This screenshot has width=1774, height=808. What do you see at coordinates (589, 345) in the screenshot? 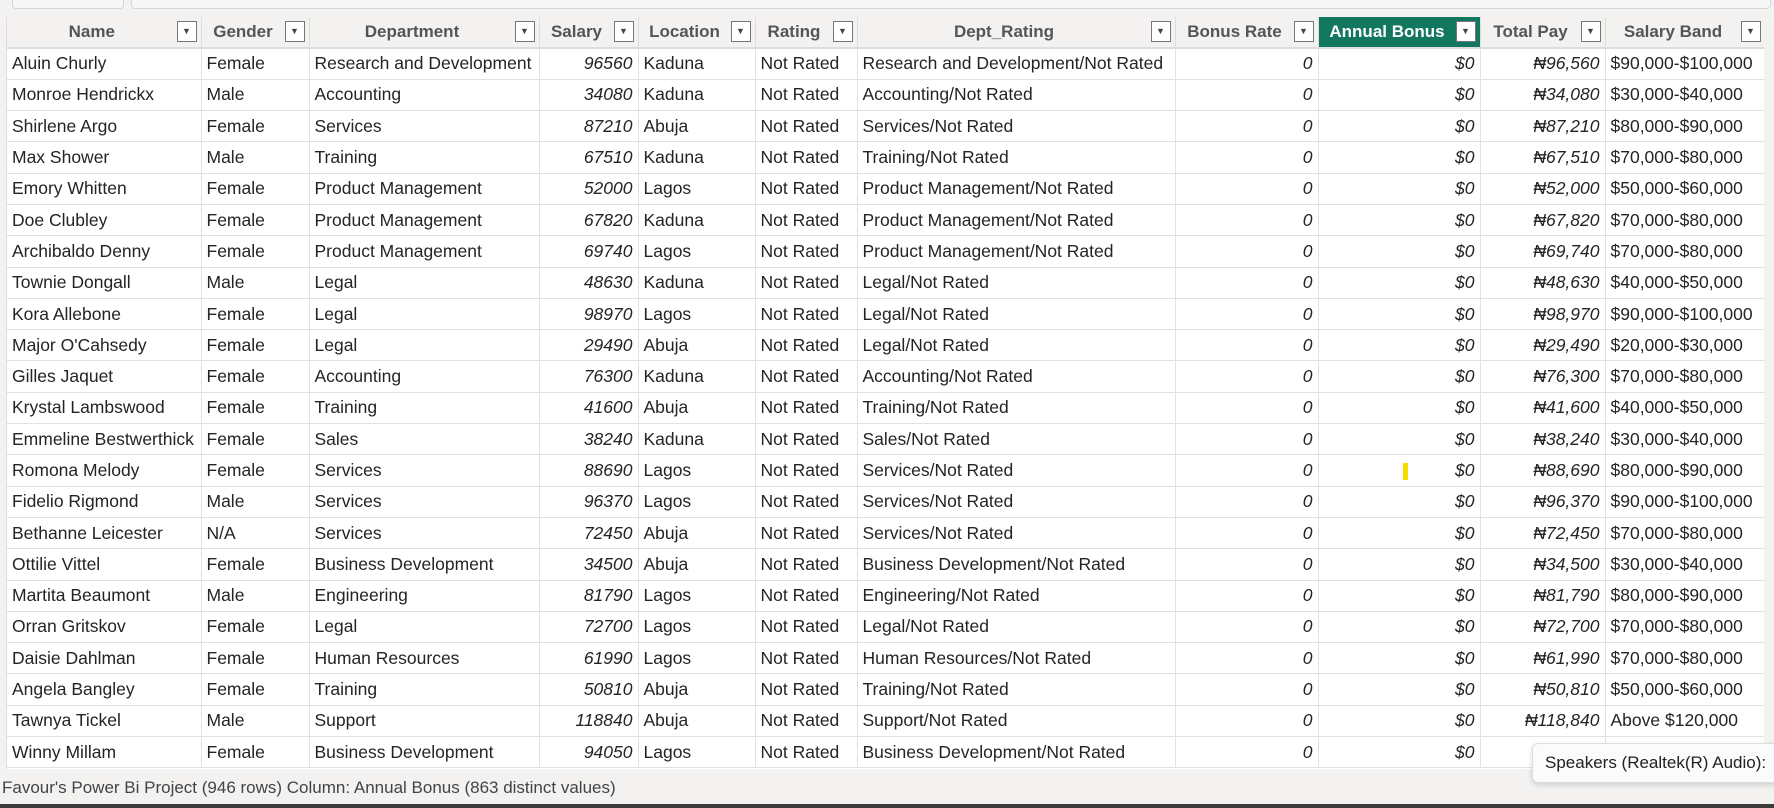
I see `cell-salary: 29490` at bounding box center [589, 345].